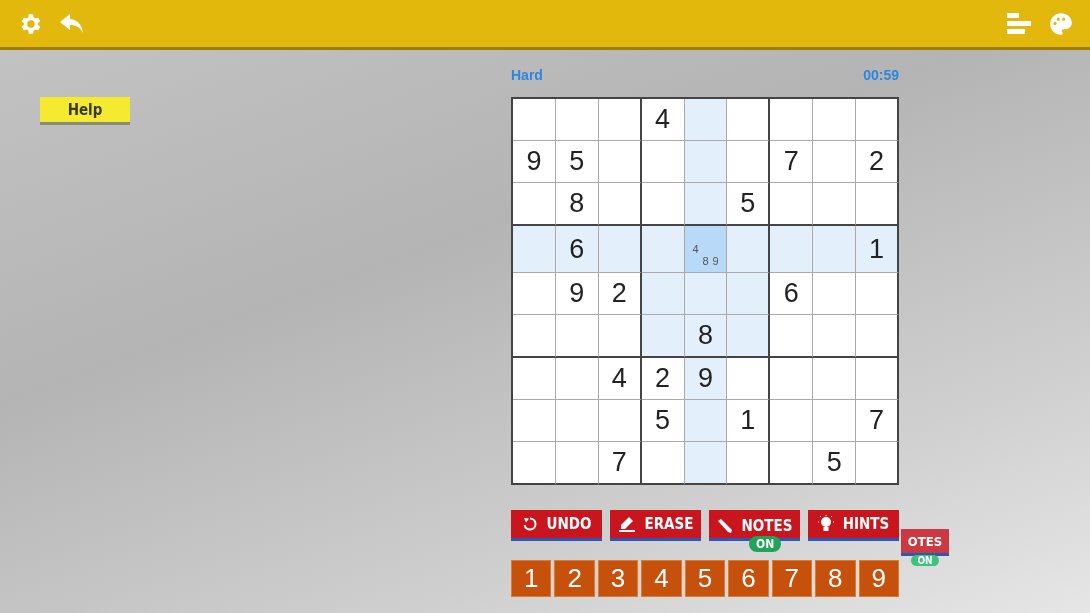 The height and width of the screenshot is (613, 1090). What do you see at coordinates (835, 578) in the screenshot?
I see `number-key: 8` at bounding box center [835, 578].